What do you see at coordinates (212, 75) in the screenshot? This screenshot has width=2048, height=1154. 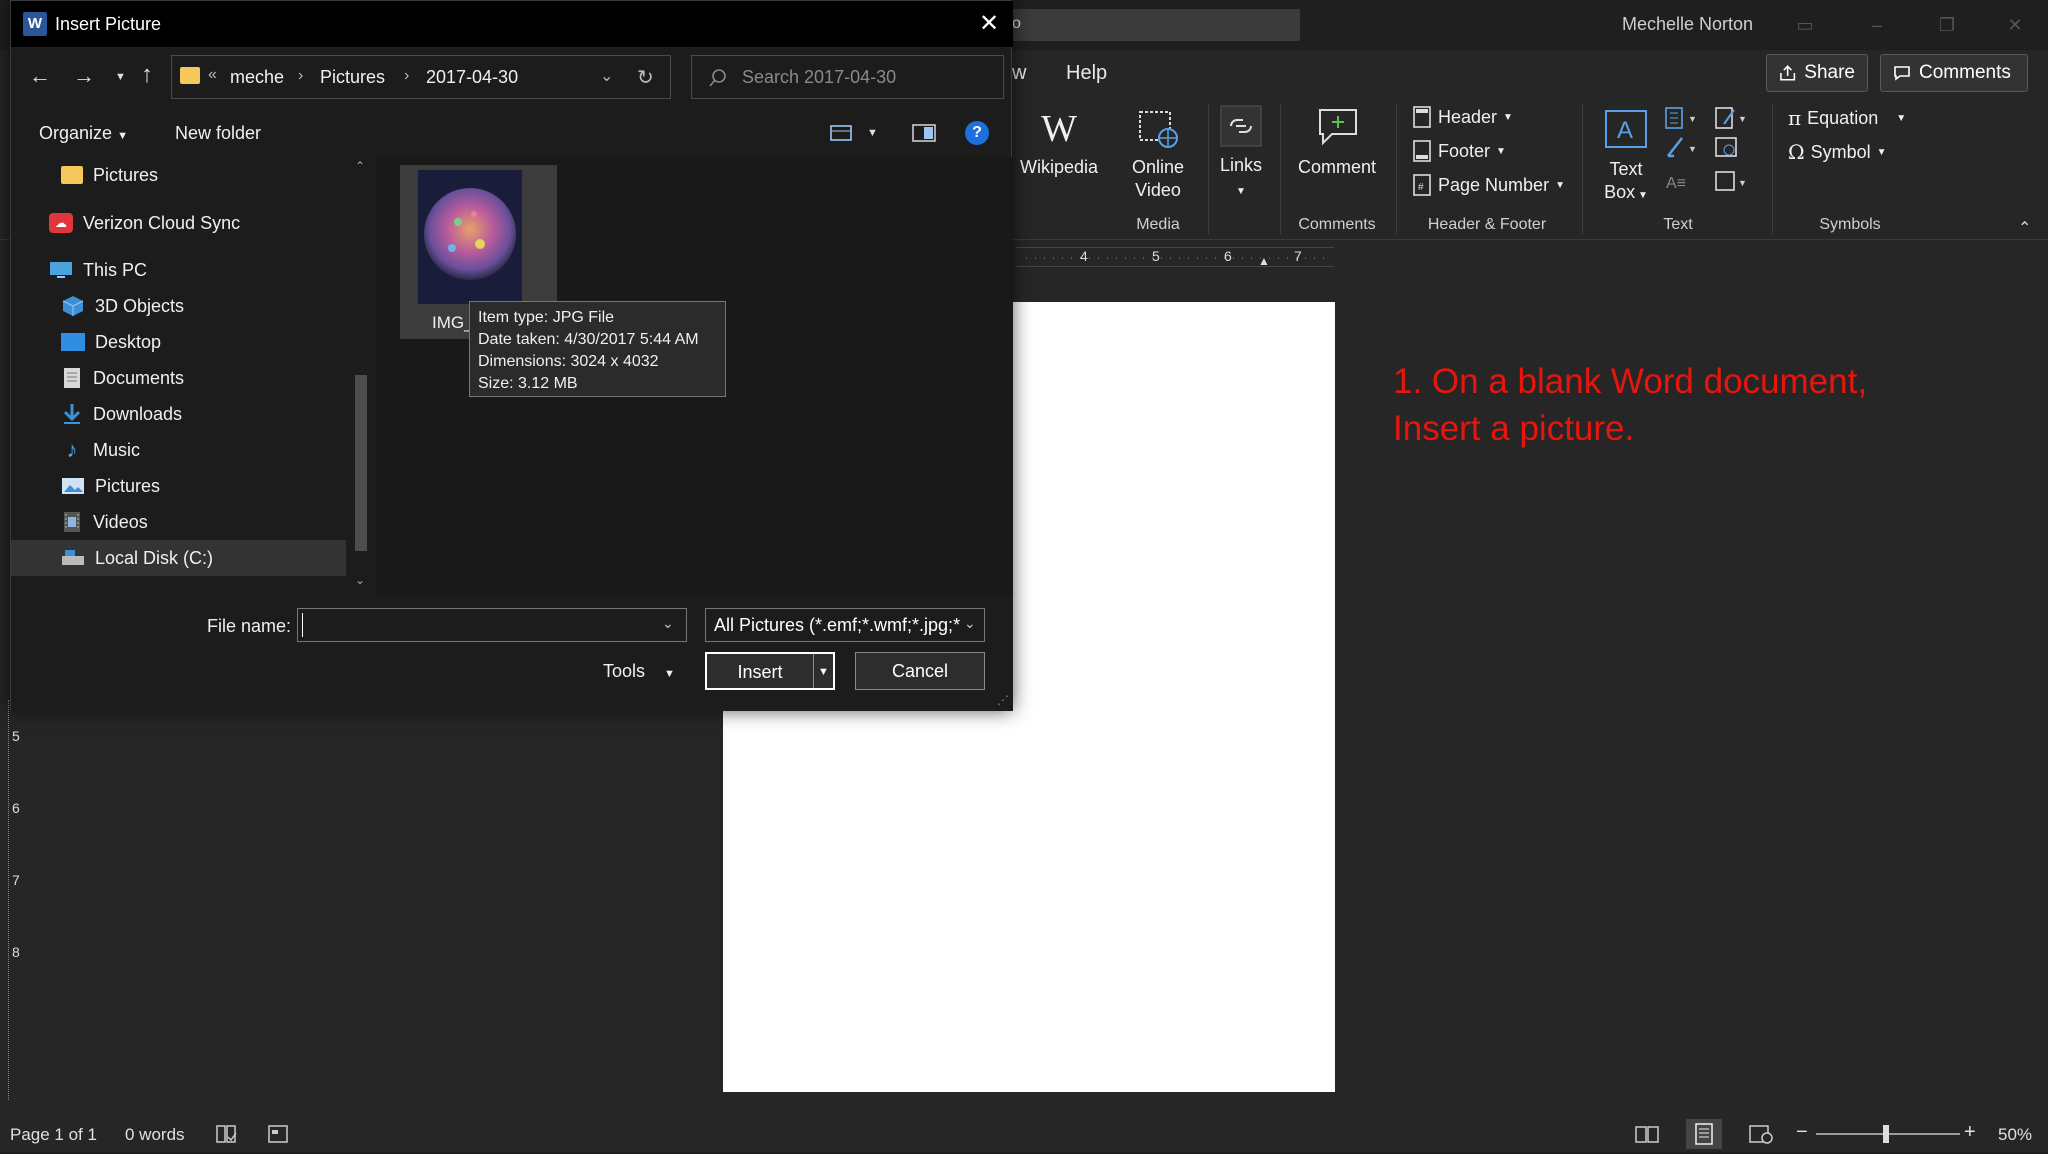 I see `breadcrumb-overflow-icon: «` at bounding box center [212, 75].